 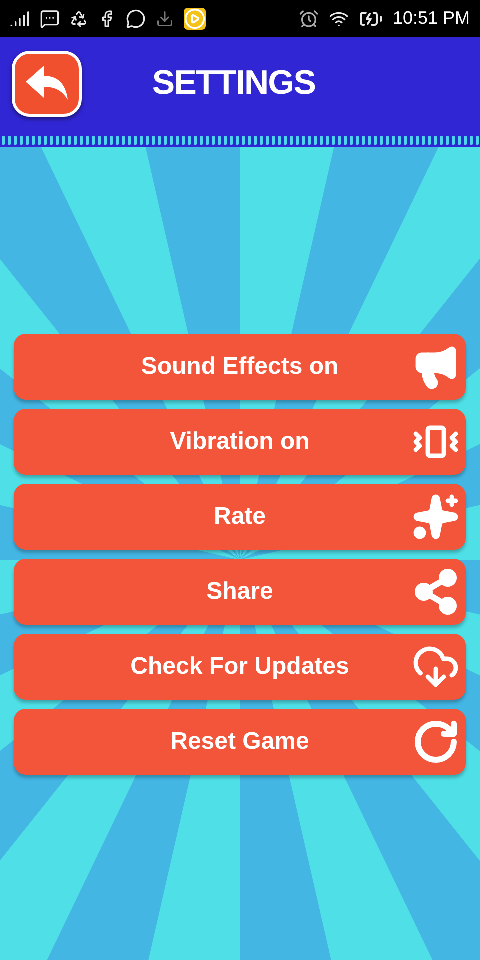 I want to click on menu-button: Check For Updates, so click(x=240, y=667).